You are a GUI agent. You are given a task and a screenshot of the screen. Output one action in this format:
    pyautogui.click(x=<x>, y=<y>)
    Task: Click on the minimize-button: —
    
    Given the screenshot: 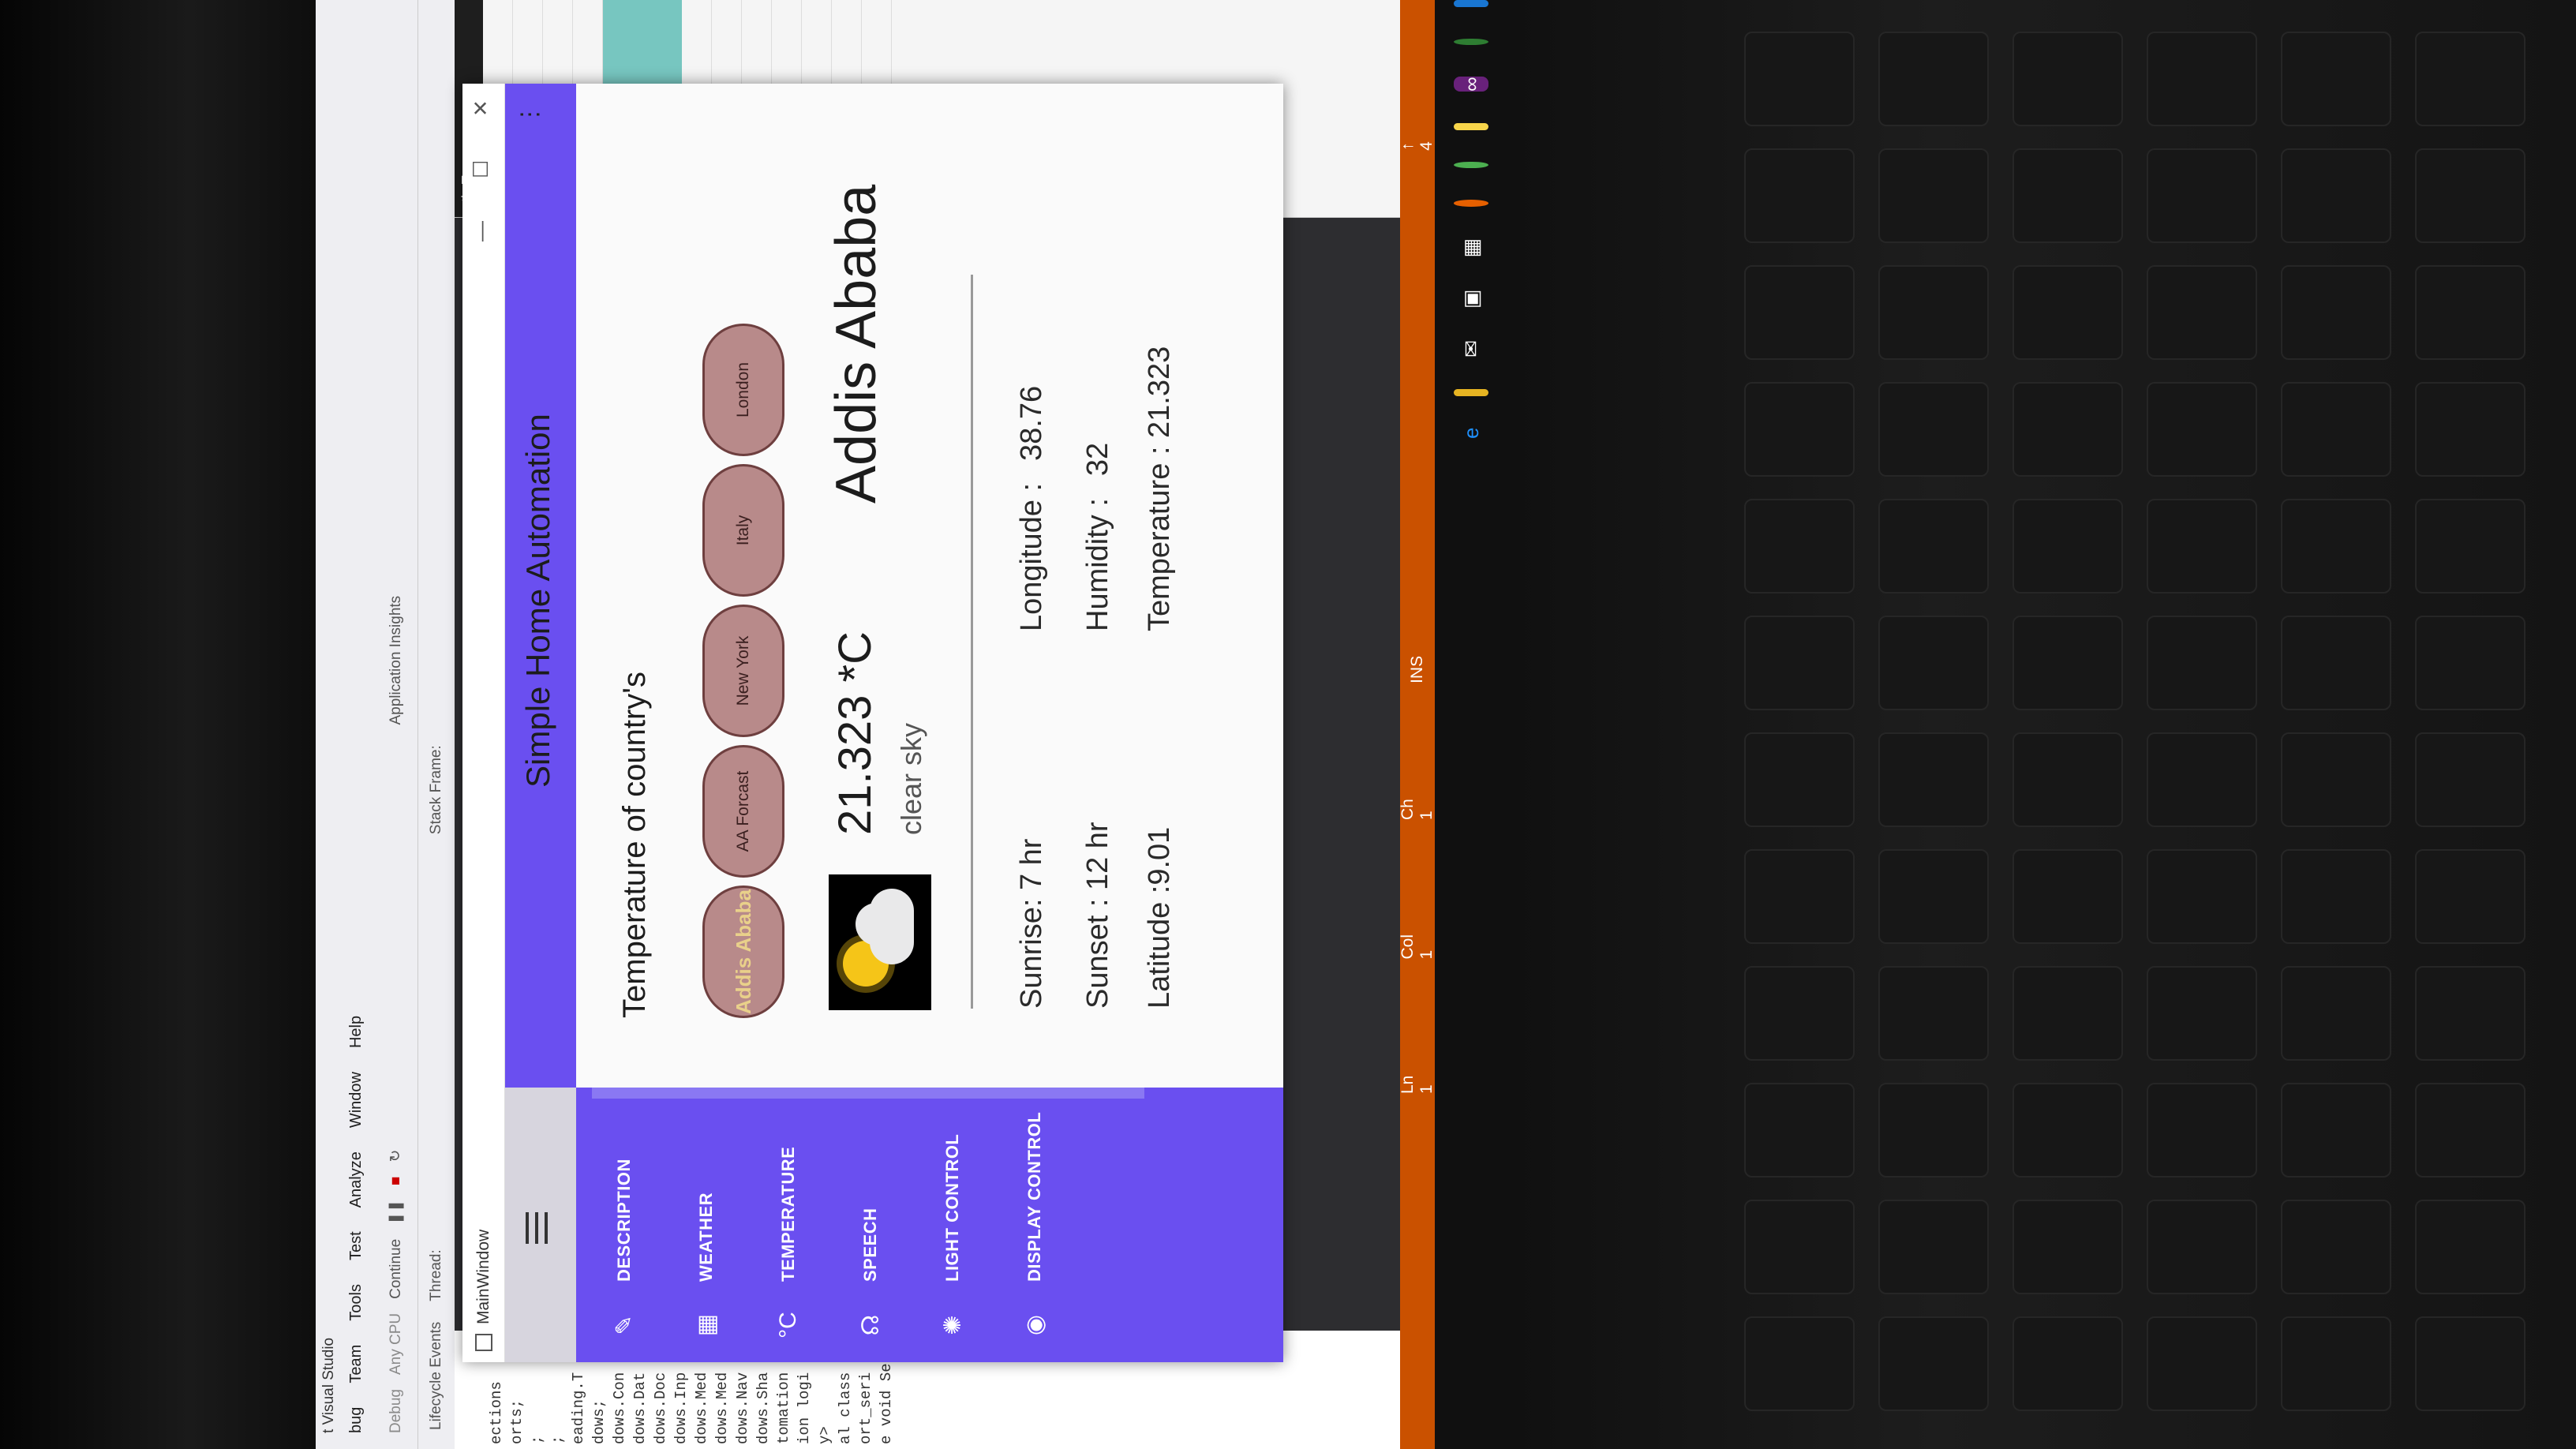 What is the action you would take?
    pyautogui.click(x=481, y=231)
    